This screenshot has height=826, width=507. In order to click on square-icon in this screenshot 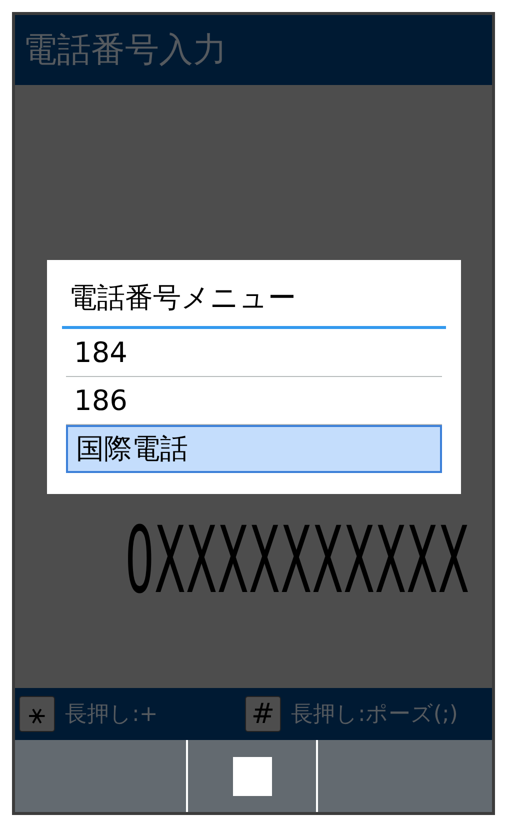, I will do `click(252, 776)`.